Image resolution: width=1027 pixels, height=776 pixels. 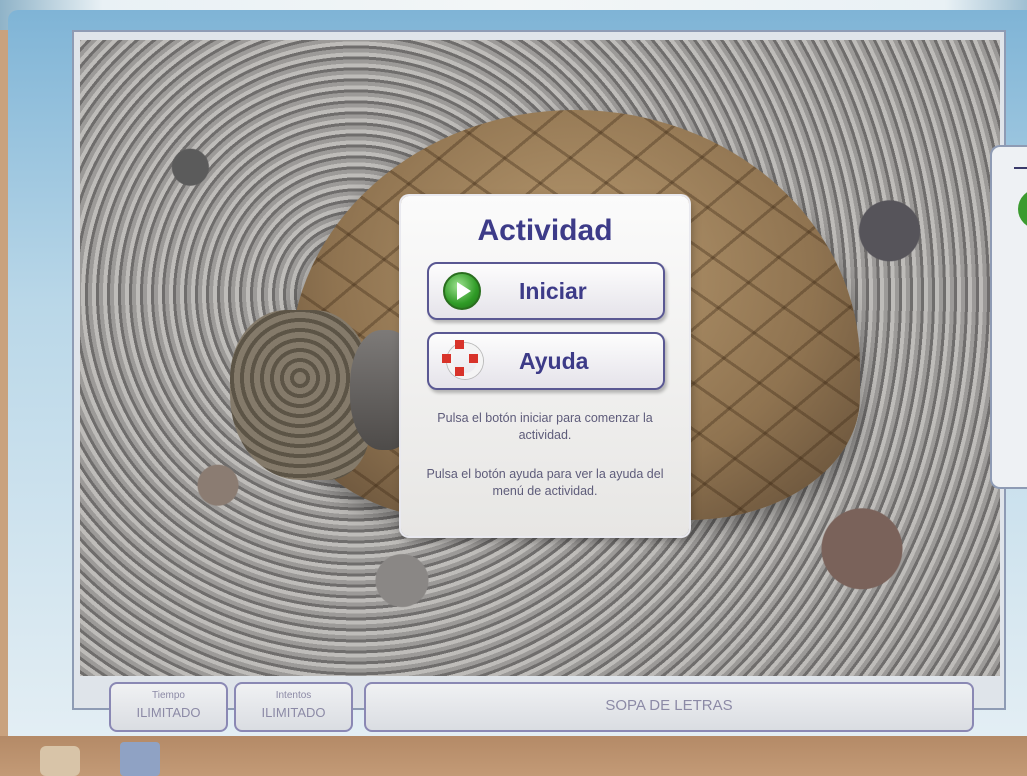 What do you see at coordinates (293, 695) in the screenshot?
I see `tries-label: Intentos` at bounding box center [293, 695].